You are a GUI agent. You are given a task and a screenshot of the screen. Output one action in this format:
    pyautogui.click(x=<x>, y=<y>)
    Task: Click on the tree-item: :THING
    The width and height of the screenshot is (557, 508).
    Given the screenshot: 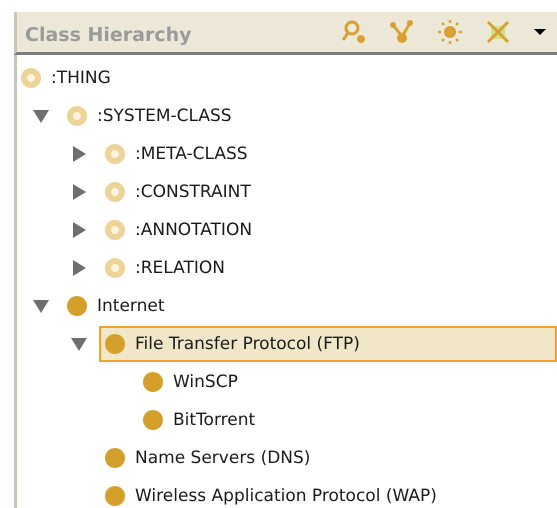 What is the action you would take?
    pyautogui.click(x=81, y=78)
    